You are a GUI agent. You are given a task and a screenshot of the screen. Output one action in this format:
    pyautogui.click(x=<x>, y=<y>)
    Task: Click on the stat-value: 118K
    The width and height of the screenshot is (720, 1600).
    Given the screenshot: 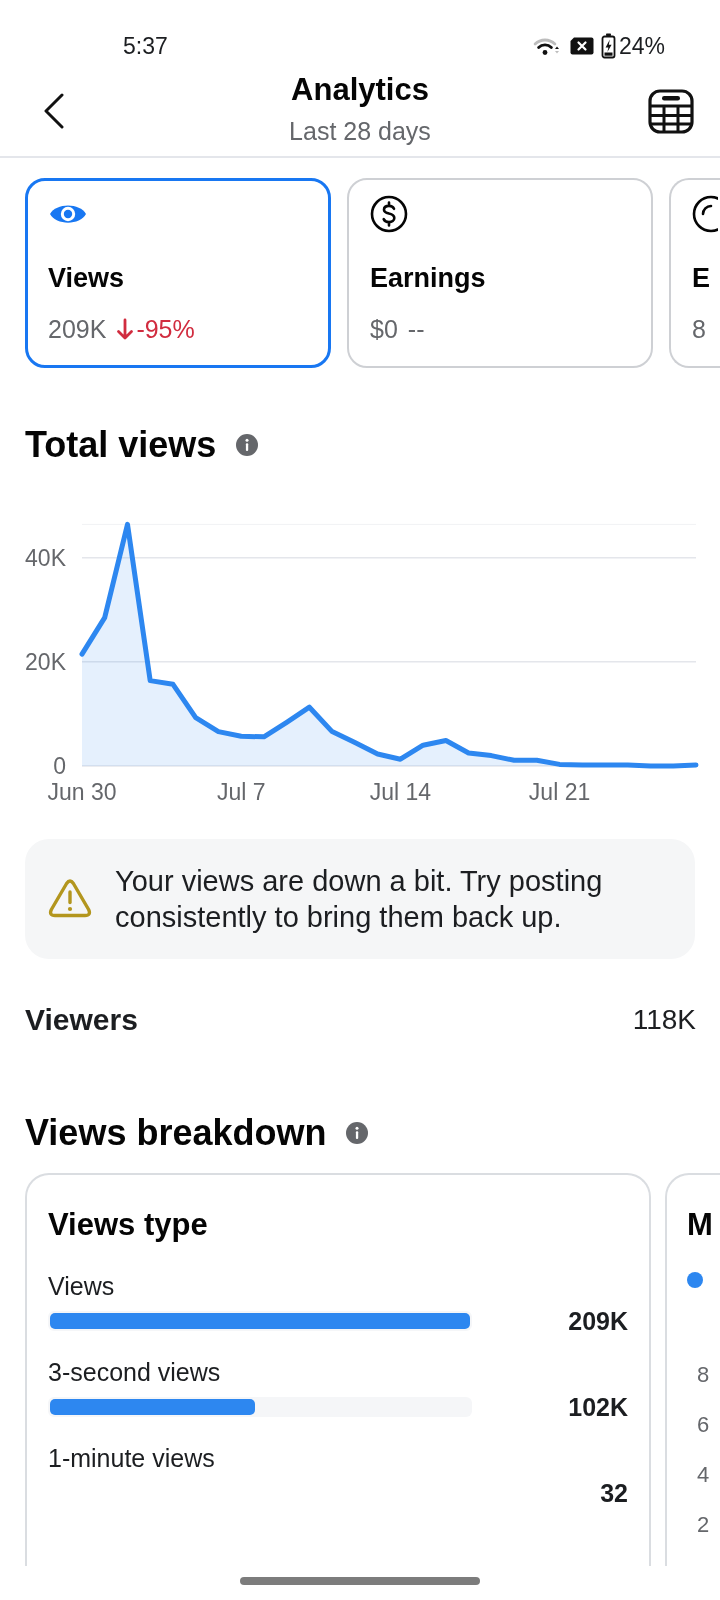 What is the action you would take?
    pyautogui.click(x=664, y=1020)
    